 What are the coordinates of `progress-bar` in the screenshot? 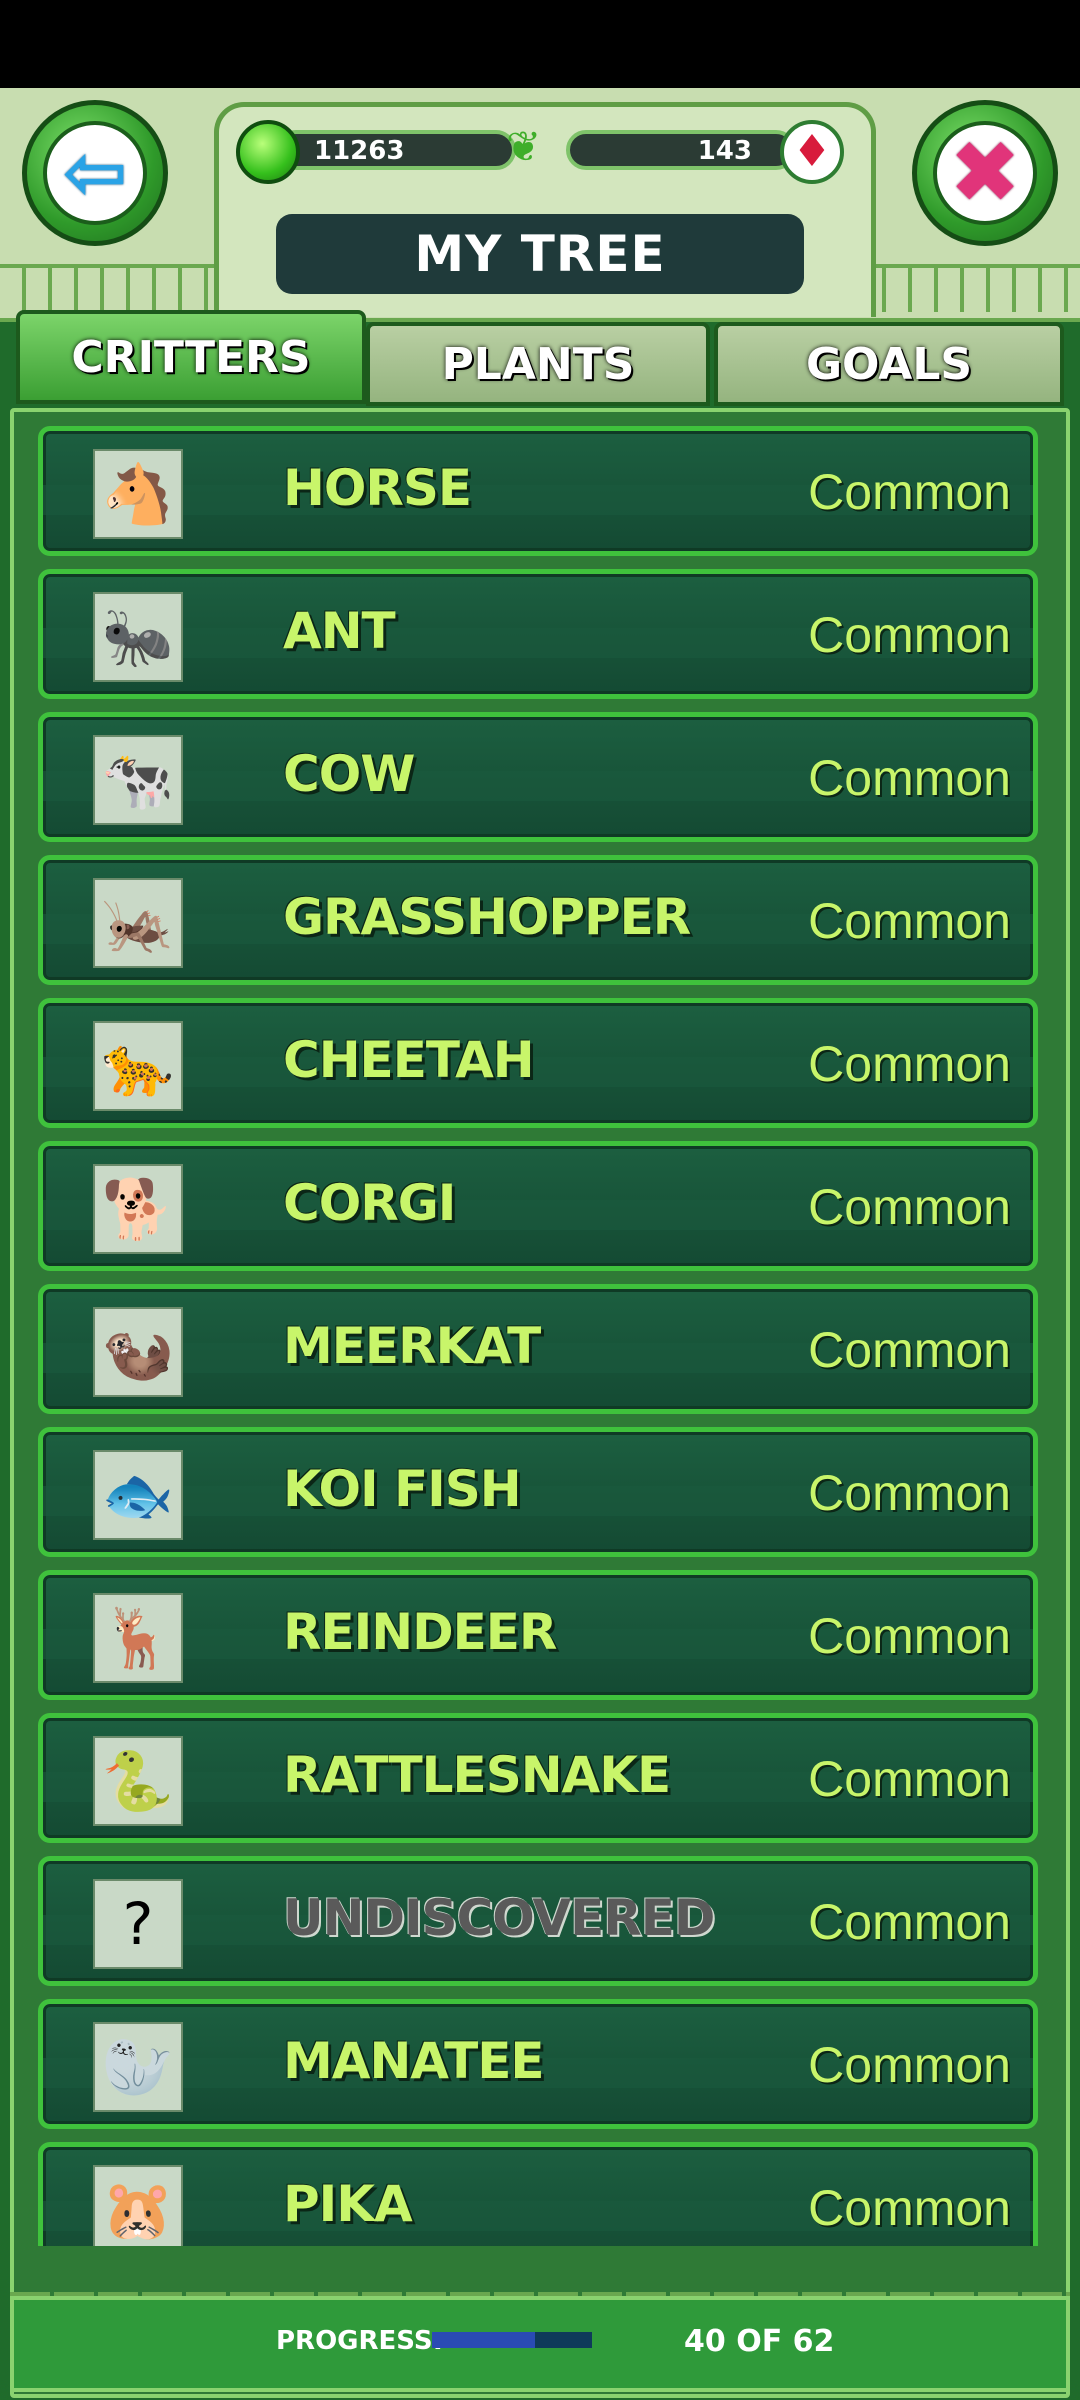 It's located at (512, 2340).